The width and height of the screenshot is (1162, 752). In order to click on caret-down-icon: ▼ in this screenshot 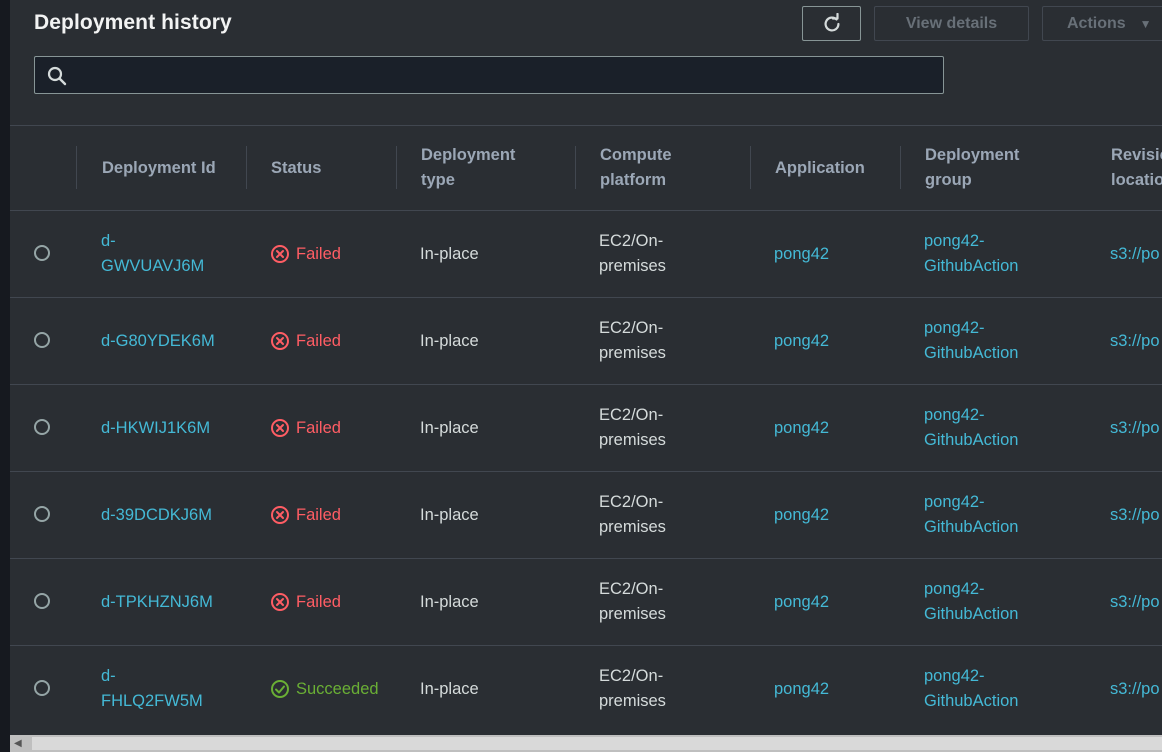, I will do `click(1145, 23)`.